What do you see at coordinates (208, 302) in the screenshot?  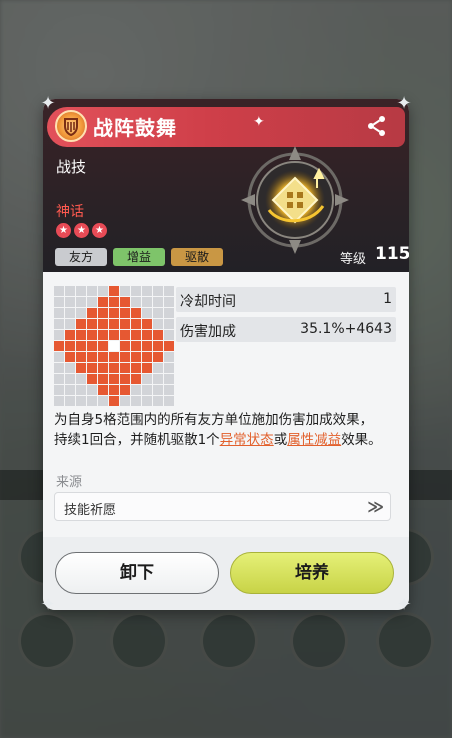 I see `stat-label: 冷却时间` at bounding box center [208, 302].